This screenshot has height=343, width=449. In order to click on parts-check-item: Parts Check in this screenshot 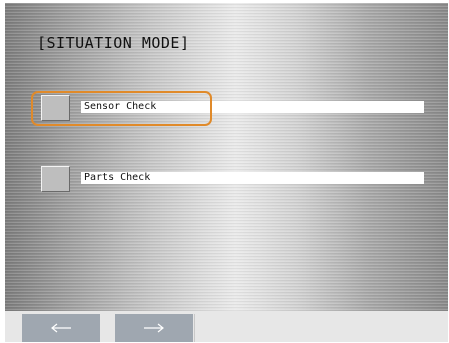, I will do `click(252, 178)`.